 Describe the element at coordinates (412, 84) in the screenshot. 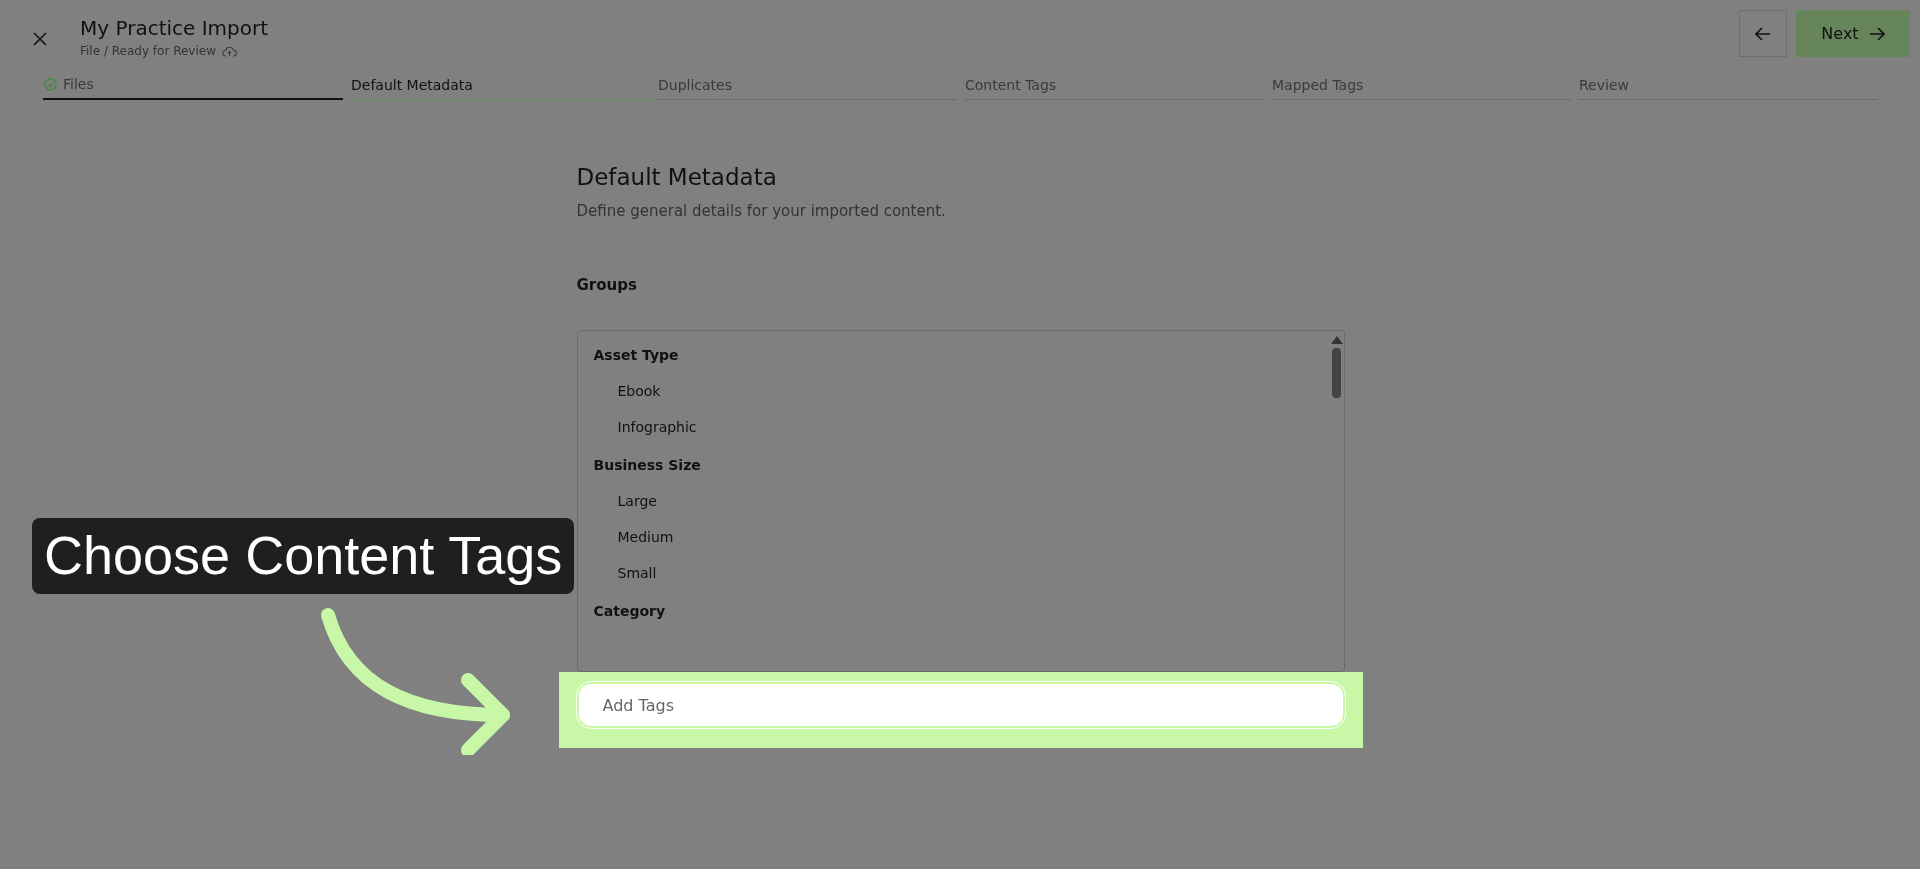

I see `step-label: Default Metadata` at that location.